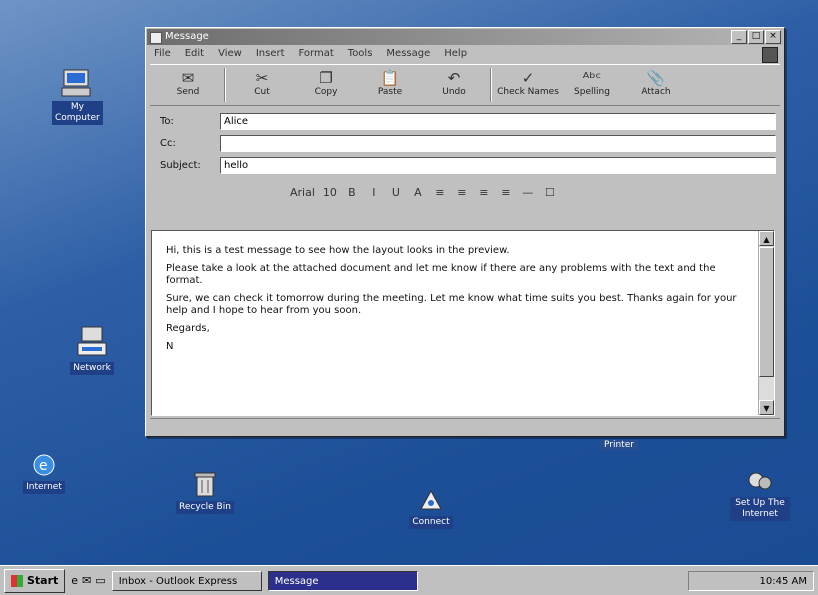 The width and height of the screenshot is (818, 595). I want to click on window-titlebar: Message _ □ ×, so click(465, 37).